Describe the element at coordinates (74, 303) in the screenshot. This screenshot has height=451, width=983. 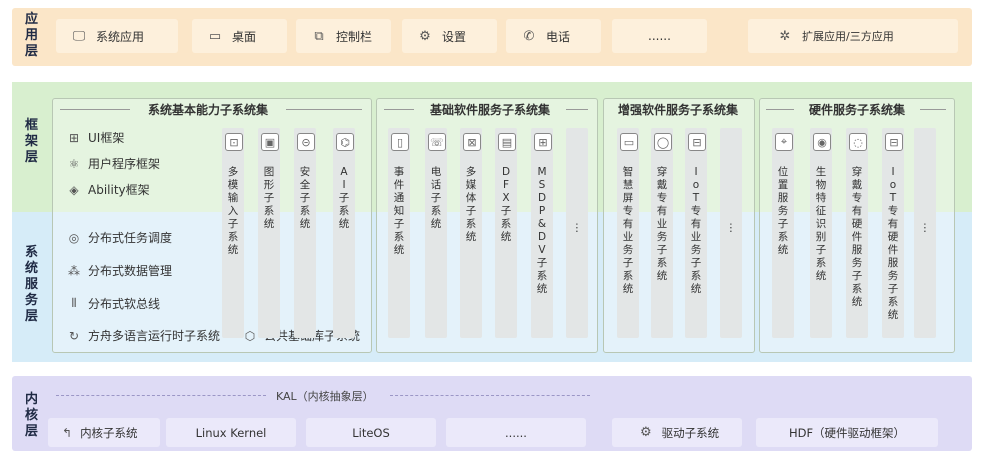
I see `softbus-icon: ⫴` at that location.